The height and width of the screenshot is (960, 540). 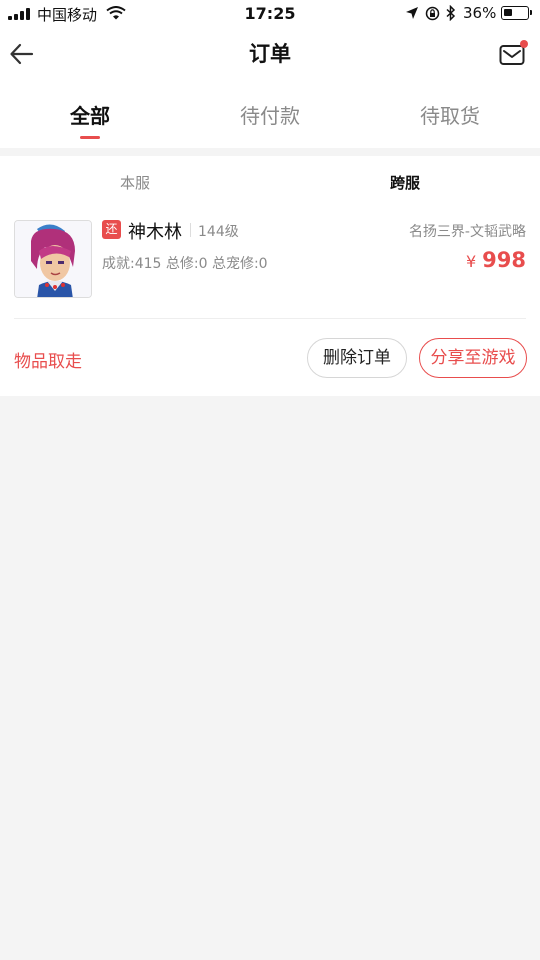 What do you see at coordinates (185, 264) in the screenshot?
I see `character-stats: 成就:415 总修:0 总宠修:0` at bounding box center [185, 264].